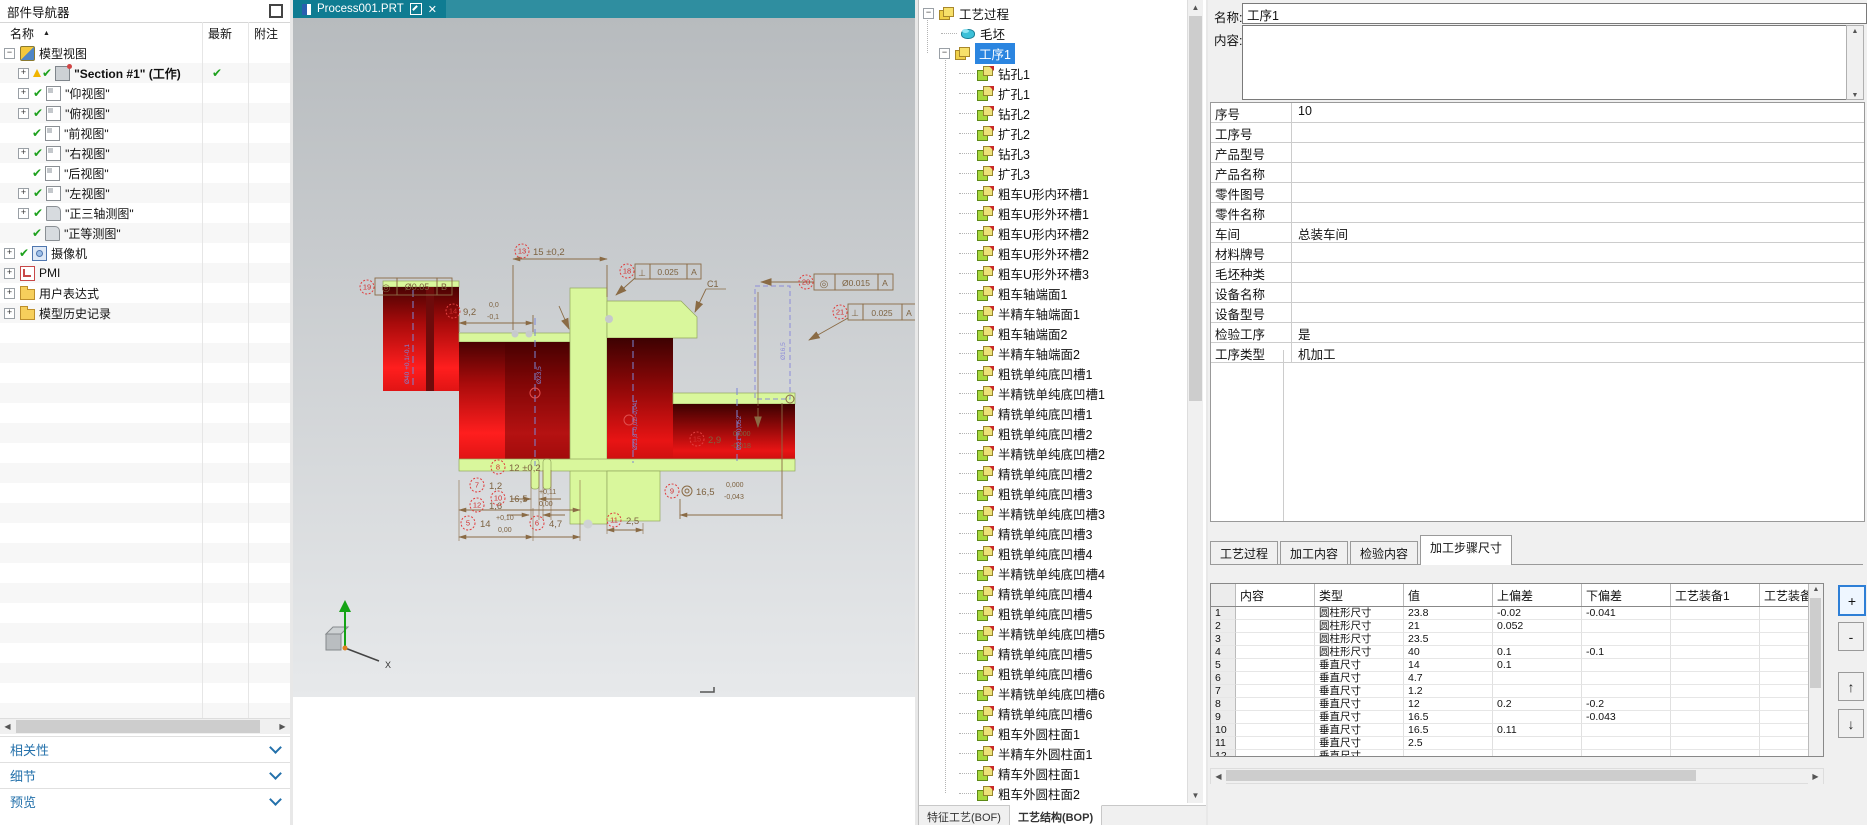 This screenshot has height=825, width=1867. I want to click on navigator-tree-row: ✔ "后视图", so click(145, 173).